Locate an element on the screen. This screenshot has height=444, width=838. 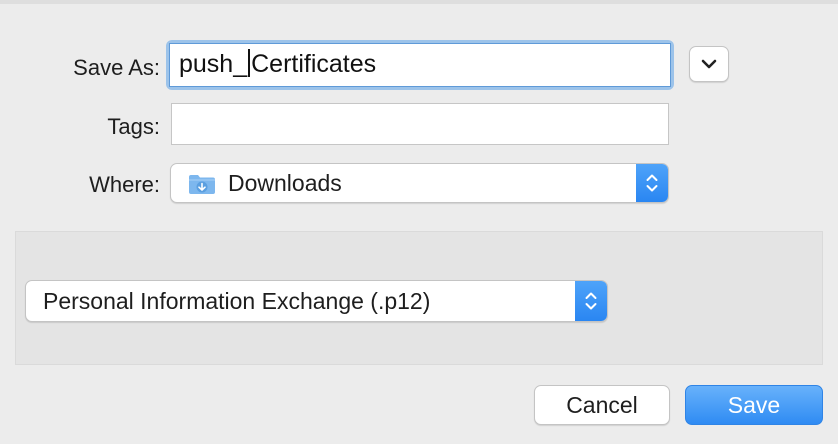
window-top-strip is located at coordinates (419, 2).